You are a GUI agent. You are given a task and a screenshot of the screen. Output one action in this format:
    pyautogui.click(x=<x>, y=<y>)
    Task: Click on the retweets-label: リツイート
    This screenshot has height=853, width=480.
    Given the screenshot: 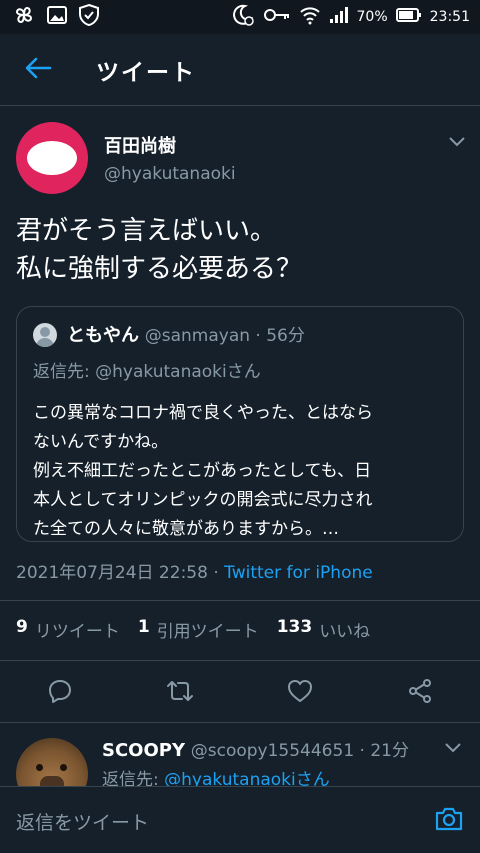 What is the action you would take?
    pyautogui.click(x=77, y=629)
    